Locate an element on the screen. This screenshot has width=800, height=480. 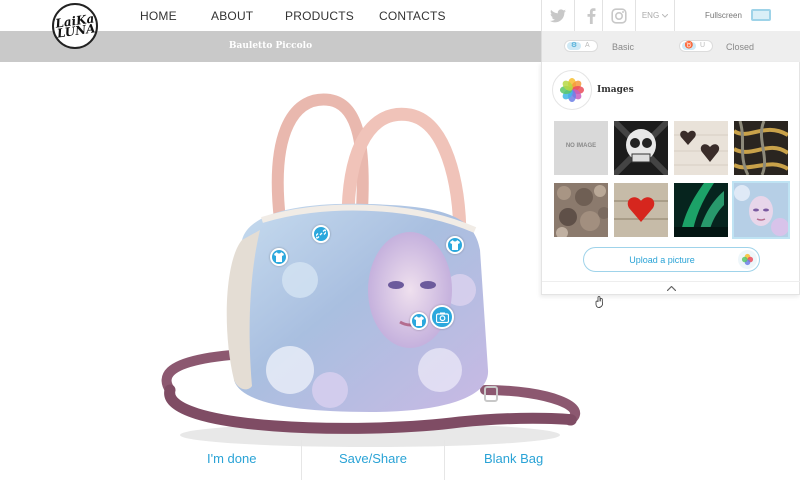
chevron-up-icon is located at coordinates (671, 288).